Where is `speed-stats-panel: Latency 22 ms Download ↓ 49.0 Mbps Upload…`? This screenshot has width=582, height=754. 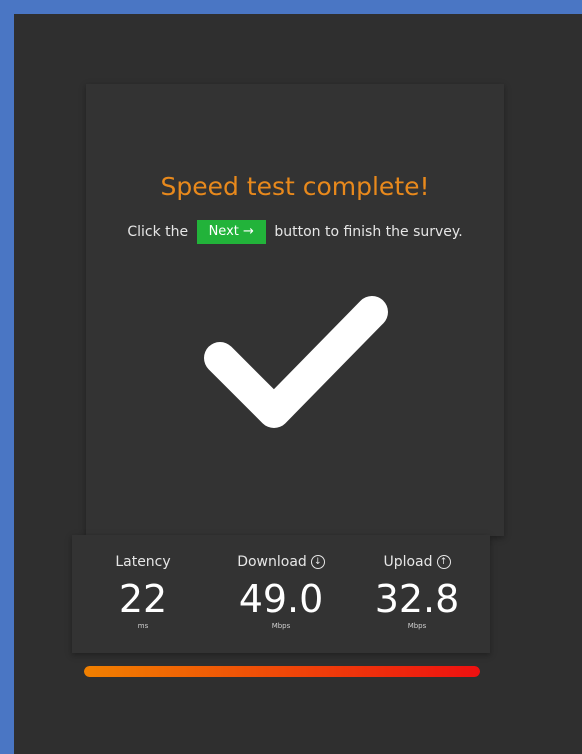 speed-stats-panel: Latency 22 ms Download ↓ 49.0 Mbps Upload… is located at coordinates (281, 594).